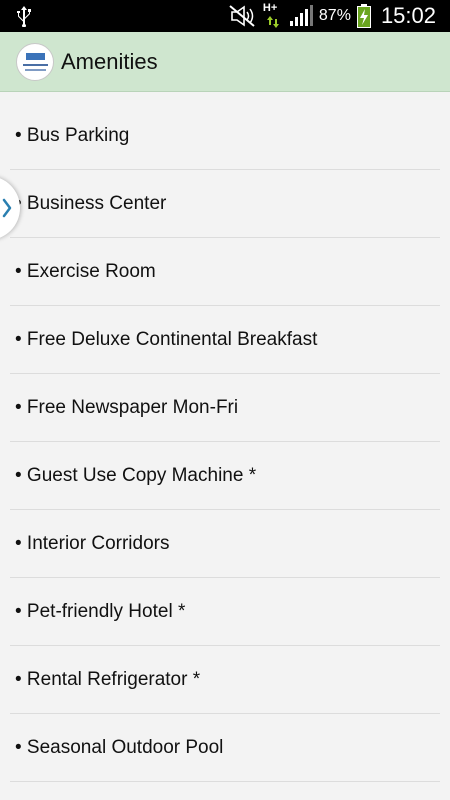 This screenshot has width=450, height=800. I want to click on list-item: • Free Deluxe Continental Breakfast, so click(225, 340).